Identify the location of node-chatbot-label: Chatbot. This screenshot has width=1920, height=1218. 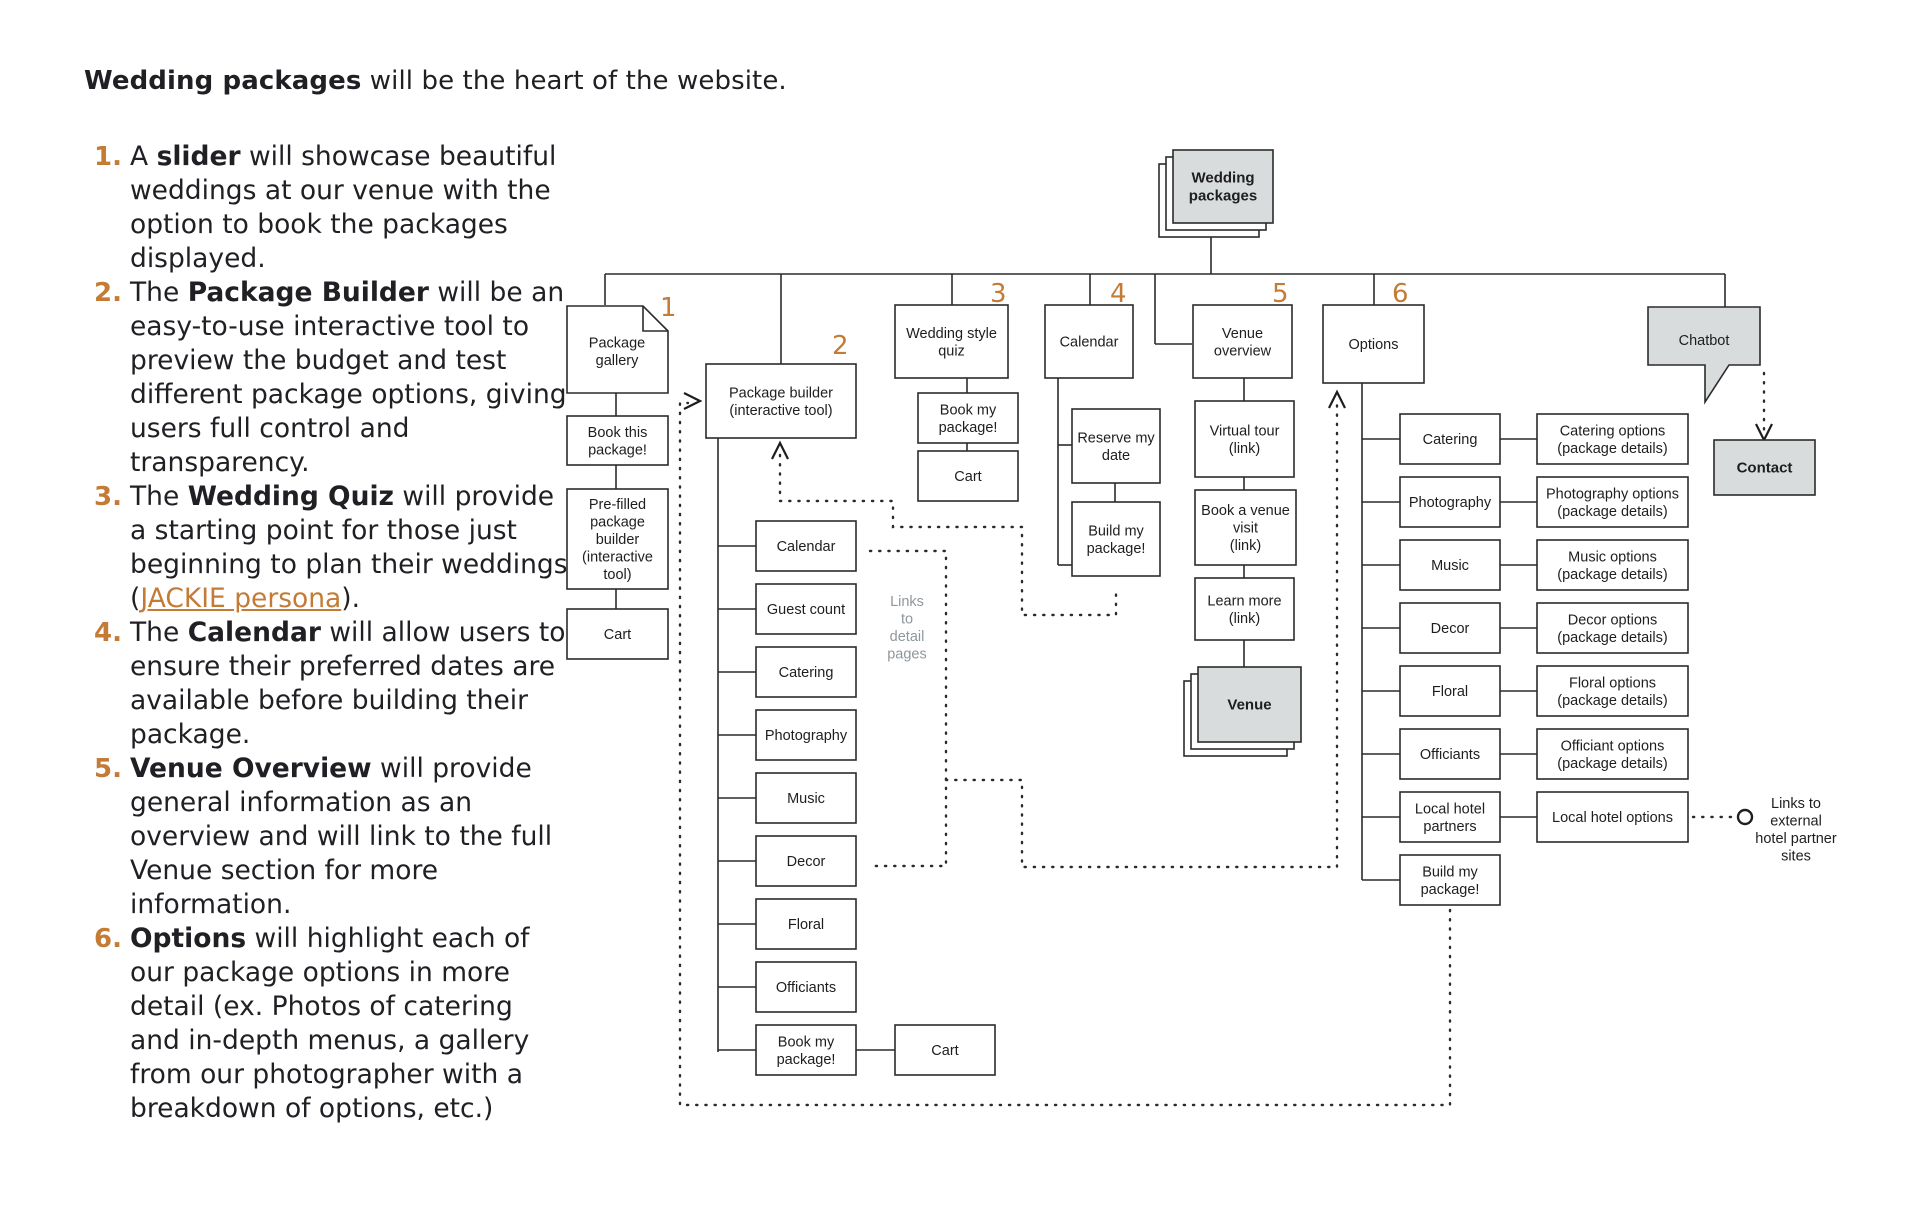
(1704, 341).